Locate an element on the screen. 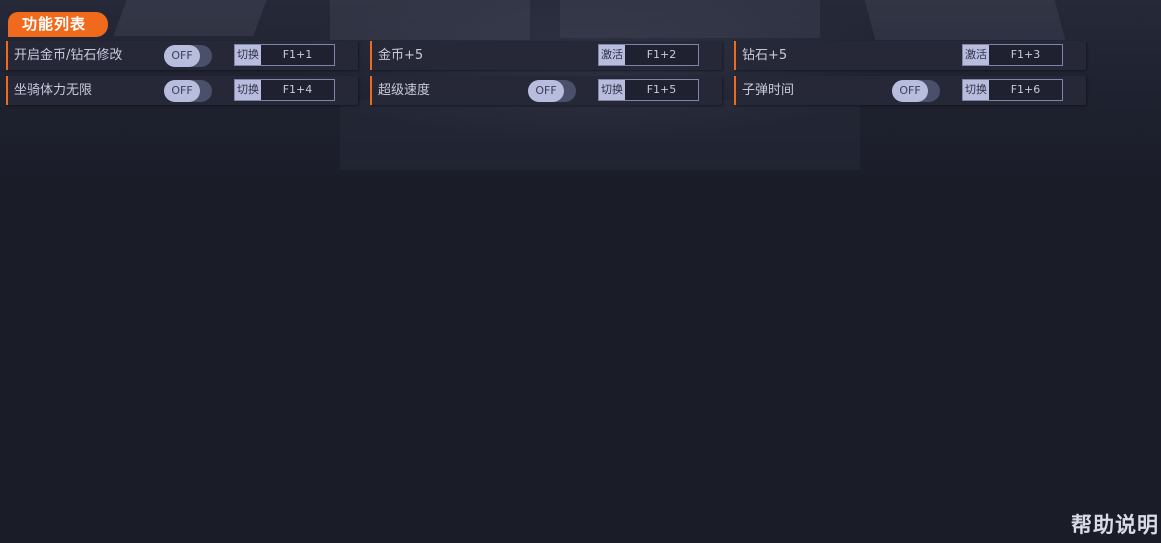 Image resolution: width=1161 pixels, height=543 pixels. feature-list-title: 功能列表 is located at coordinates (58, 24).